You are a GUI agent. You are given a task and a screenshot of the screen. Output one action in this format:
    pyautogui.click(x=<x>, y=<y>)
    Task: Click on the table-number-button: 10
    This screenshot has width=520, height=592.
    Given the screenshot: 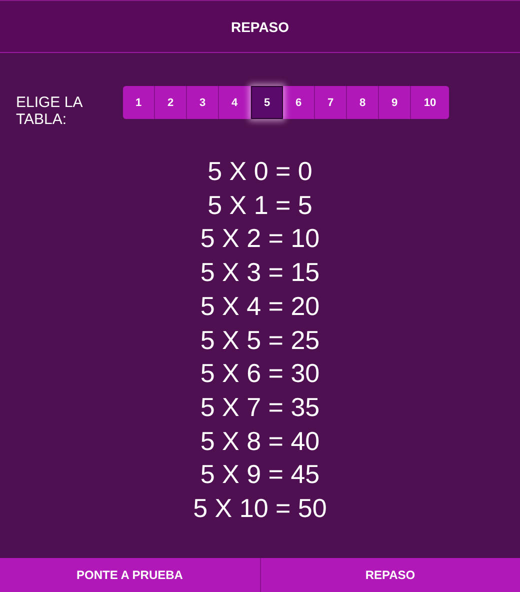 What is the action you would take?
    pyautogui.click(x=430, y=102)
    